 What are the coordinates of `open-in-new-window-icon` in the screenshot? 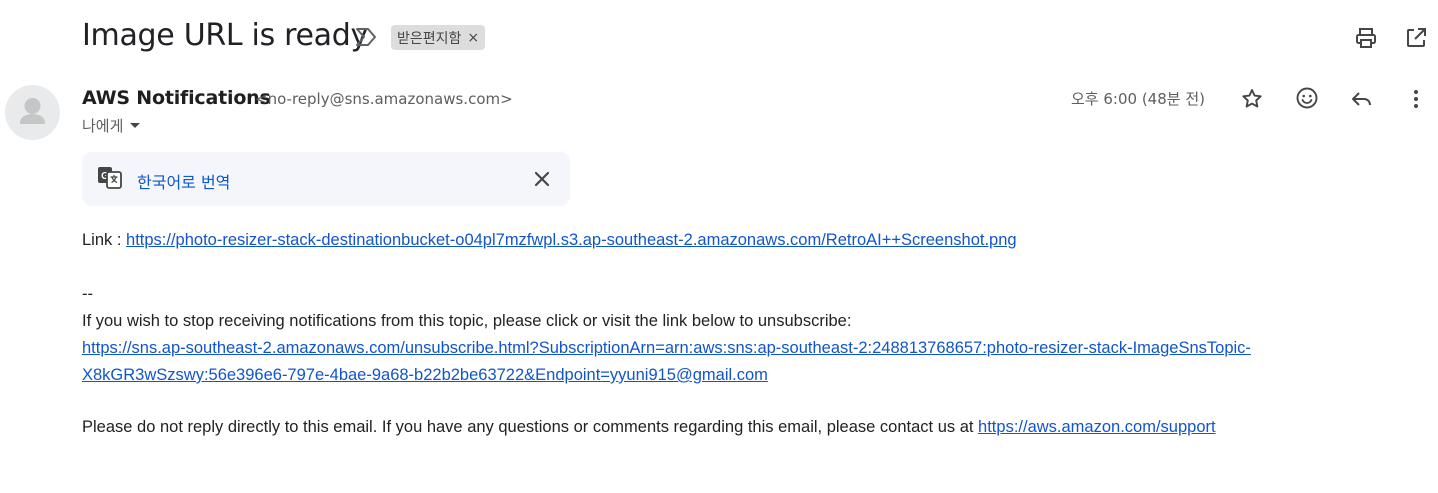 It's located at (1416, 37).